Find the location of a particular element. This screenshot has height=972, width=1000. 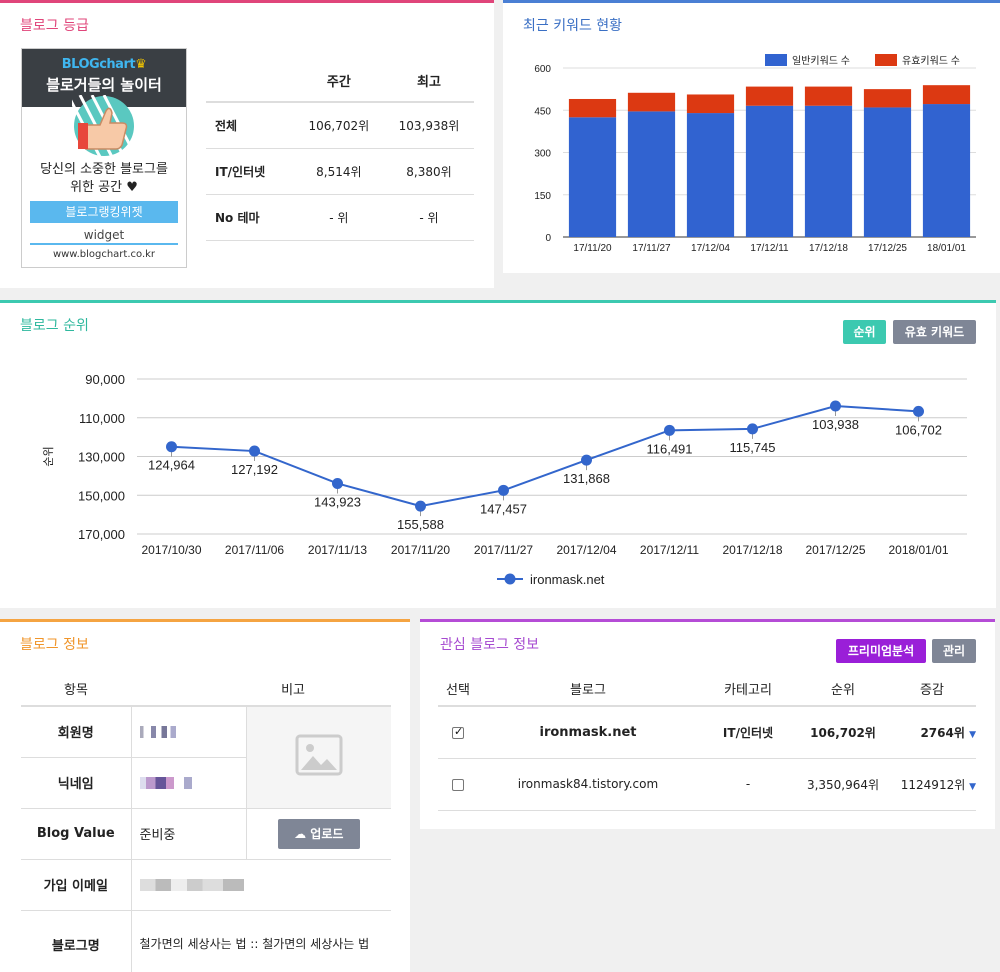

y-tick-label: 450 is located at coordinates (542, 111).